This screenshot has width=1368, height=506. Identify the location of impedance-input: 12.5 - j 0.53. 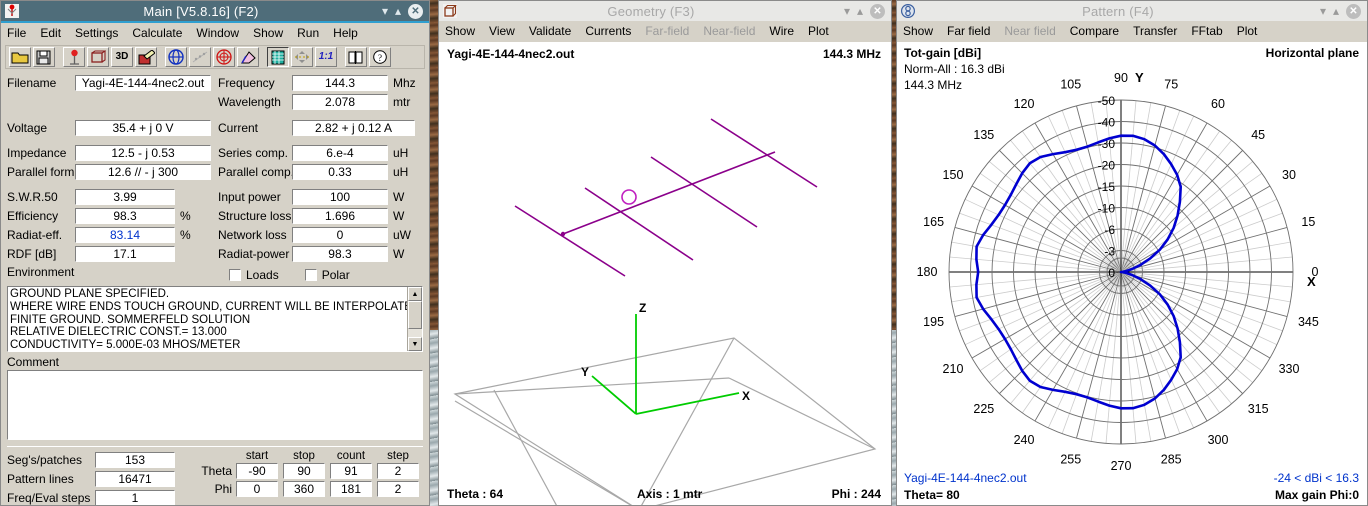
(143, 152).